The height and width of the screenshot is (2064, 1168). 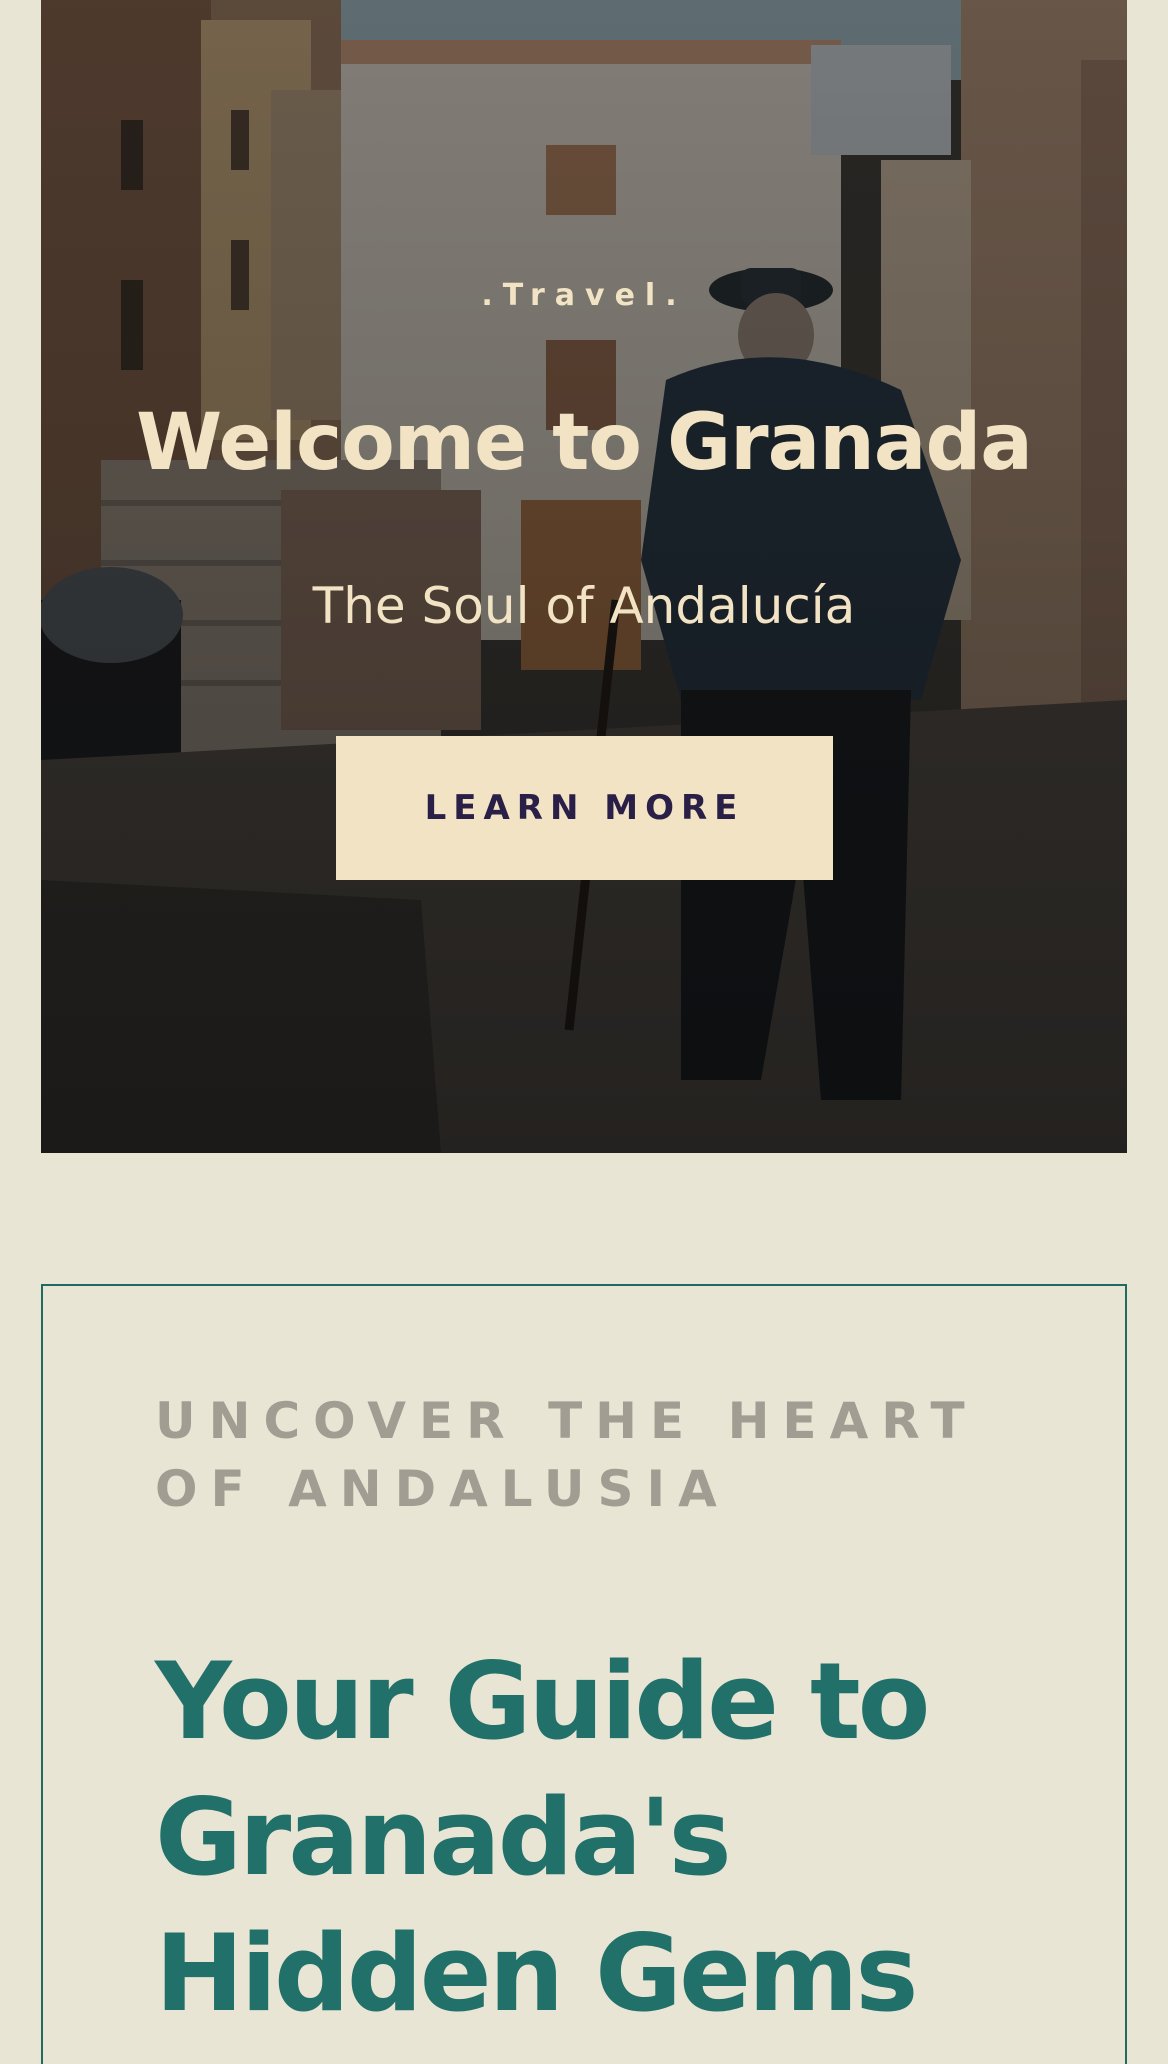 I want to click on intro-title: Your Guide to Granada's Hidden Gems, so click(x=542, y=1837).